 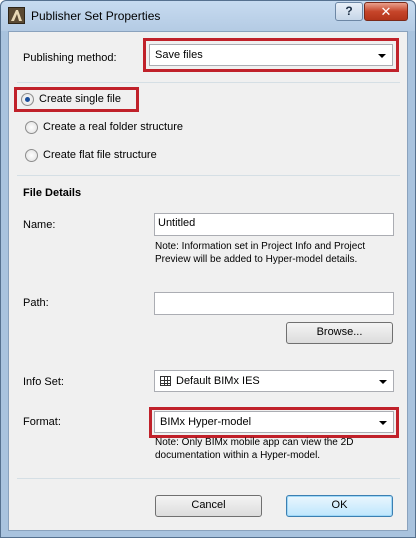 What do you see at coordinates (208, 16) in the screenshot?
I see `title-bar: Publisher Set Properties ? ✕` at bounding box center [208, 16].